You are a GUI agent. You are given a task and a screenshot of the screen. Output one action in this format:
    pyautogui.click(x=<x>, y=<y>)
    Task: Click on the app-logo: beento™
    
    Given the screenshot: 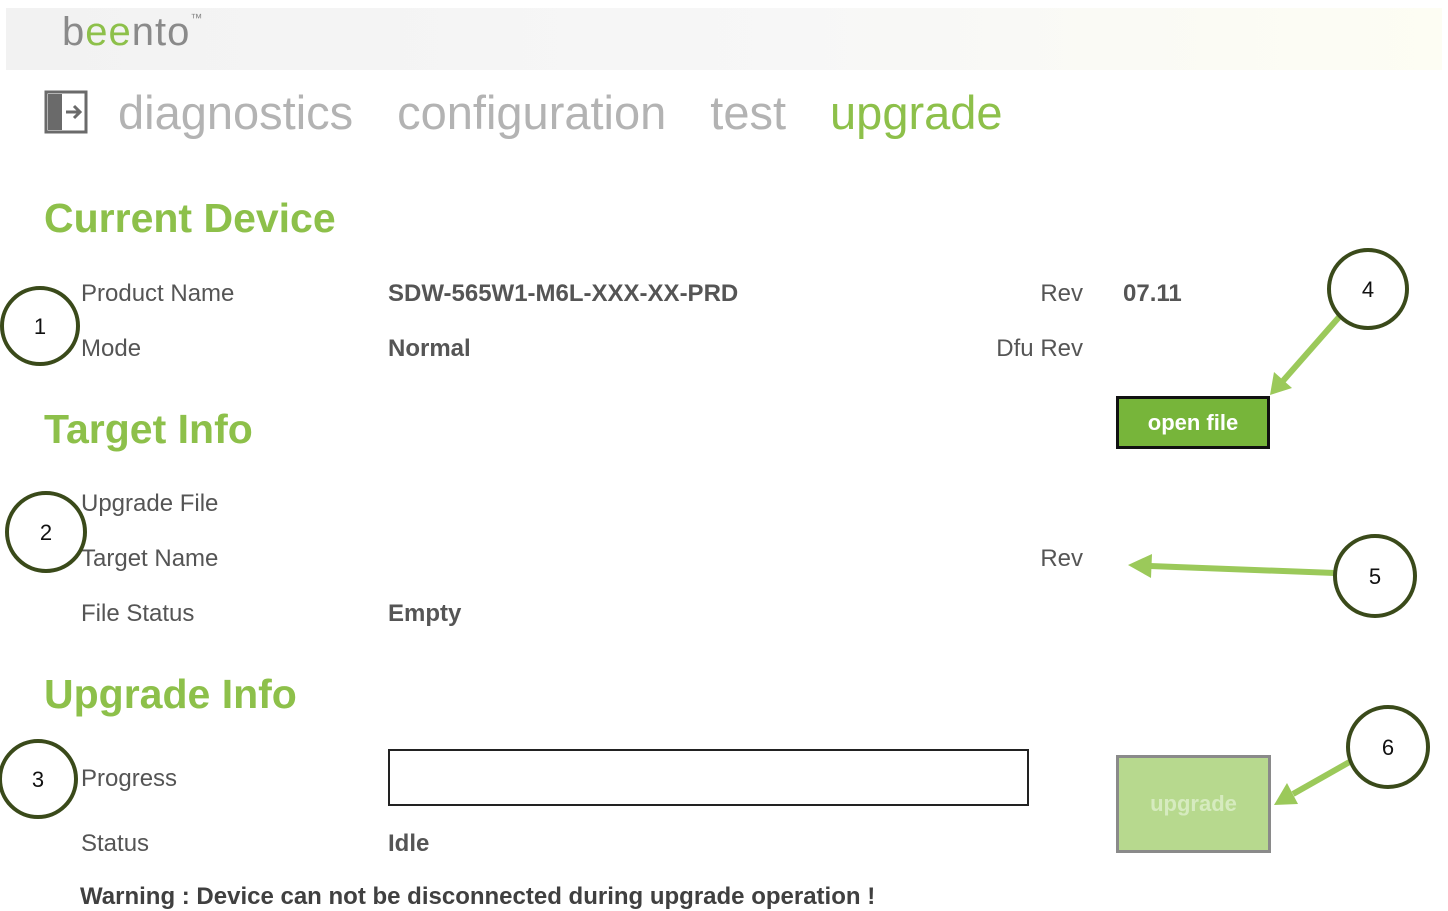 What is the action you would take?
    pyautogui.click(x=133, y=32)
    